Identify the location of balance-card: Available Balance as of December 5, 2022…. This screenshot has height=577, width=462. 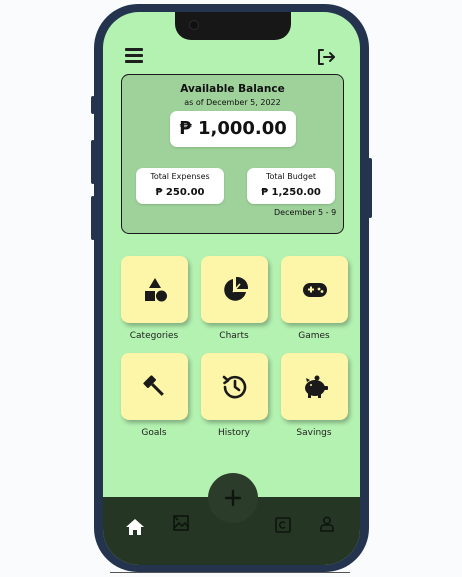
(232, 154).